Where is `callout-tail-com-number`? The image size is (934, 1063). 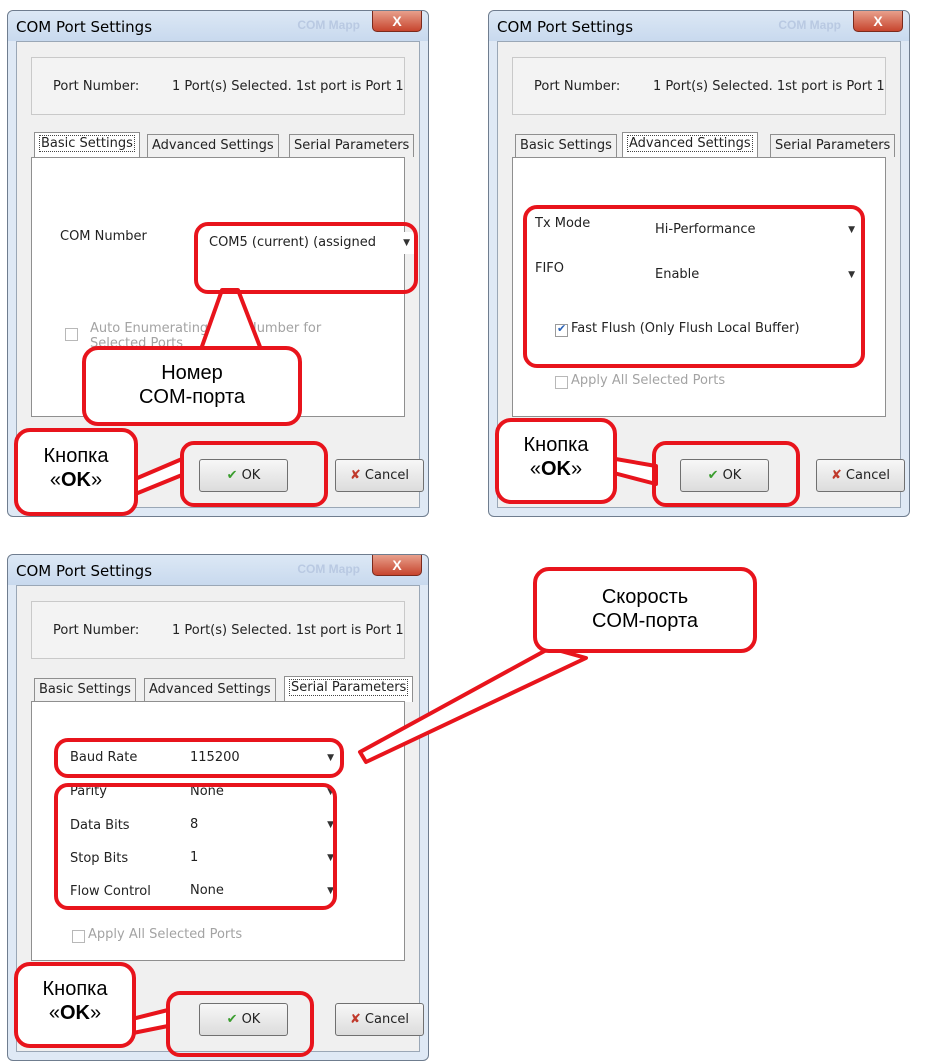
callout-tail-com-number is located at coordinates (231, 321).